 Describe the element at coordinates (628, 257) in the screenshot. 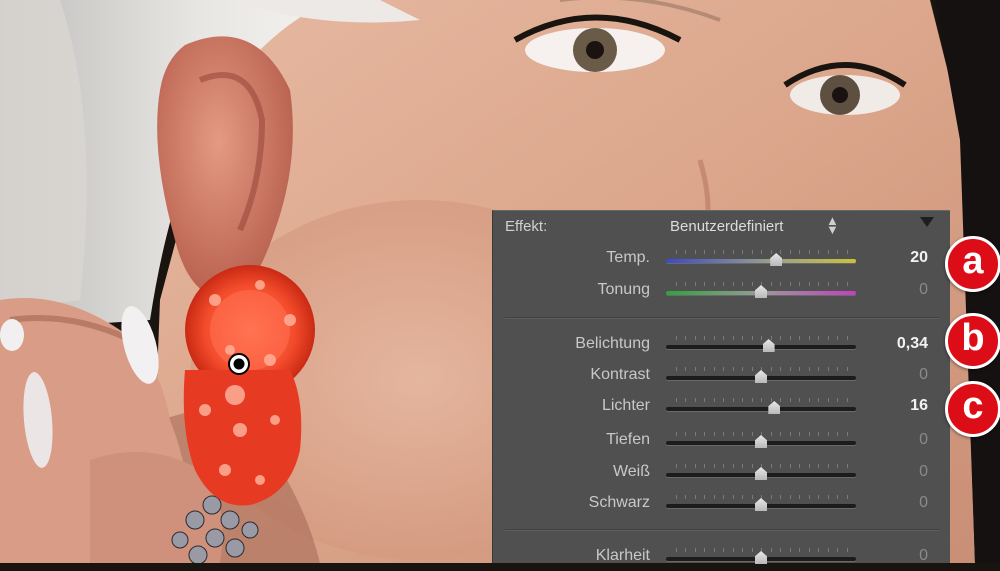

I see `slider-label-temp: Temp.` at that location.